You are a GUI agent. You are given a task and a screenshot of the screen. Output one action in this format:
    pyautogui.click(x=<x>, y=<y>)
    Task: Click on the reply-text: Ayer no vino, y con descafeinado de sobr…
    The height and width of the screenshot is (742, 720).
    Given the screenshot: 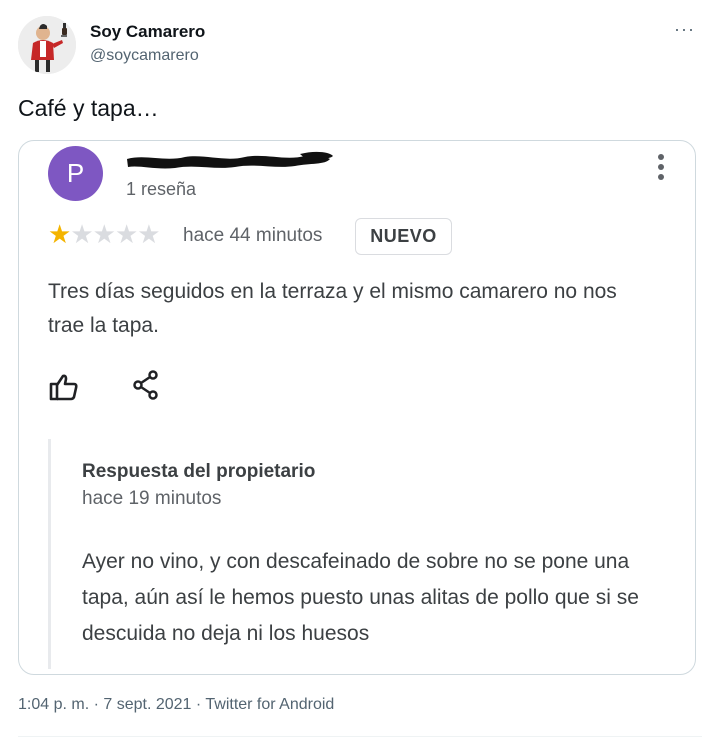 What is the action you would take?
    pyautogui.click(x=360, y=597)
    